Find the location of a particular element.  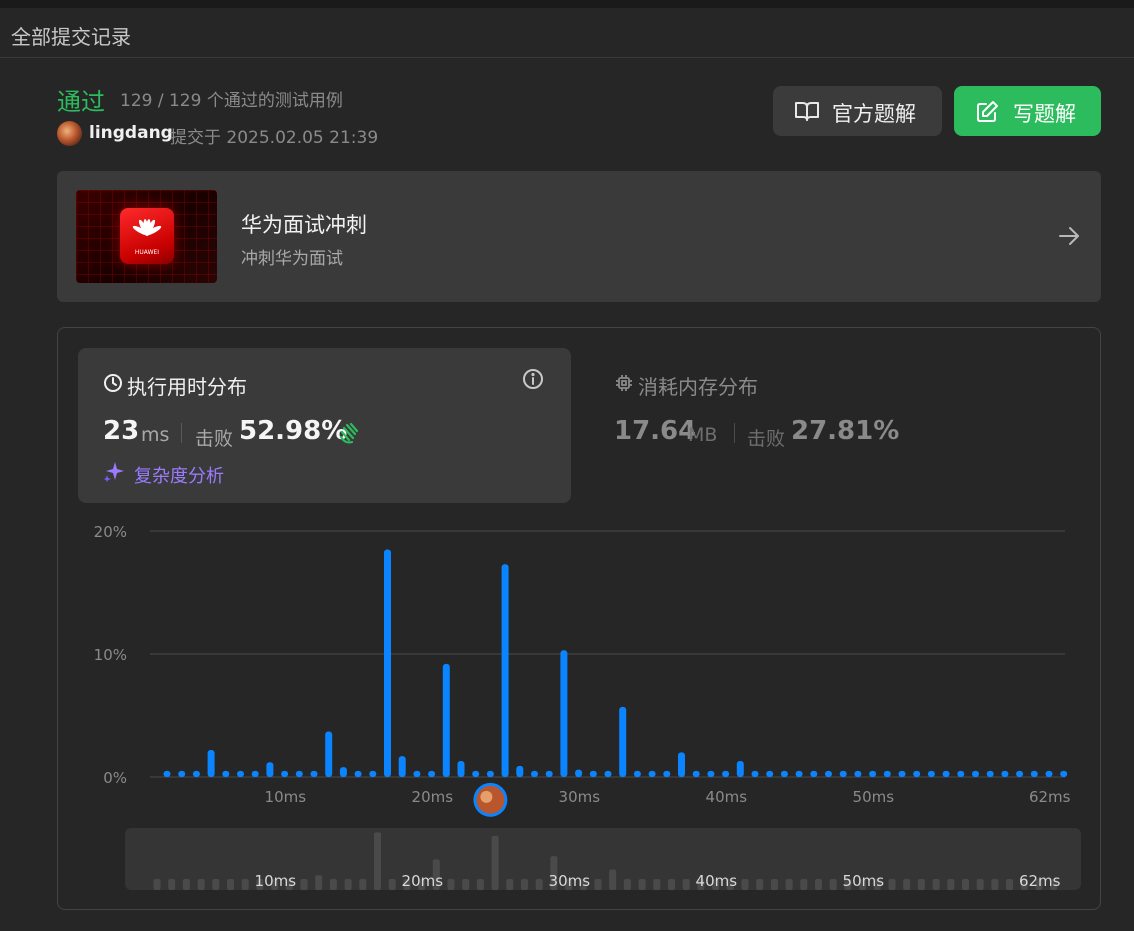

mini-x-tick-label: 20ms is located at coordinates (423, 881).